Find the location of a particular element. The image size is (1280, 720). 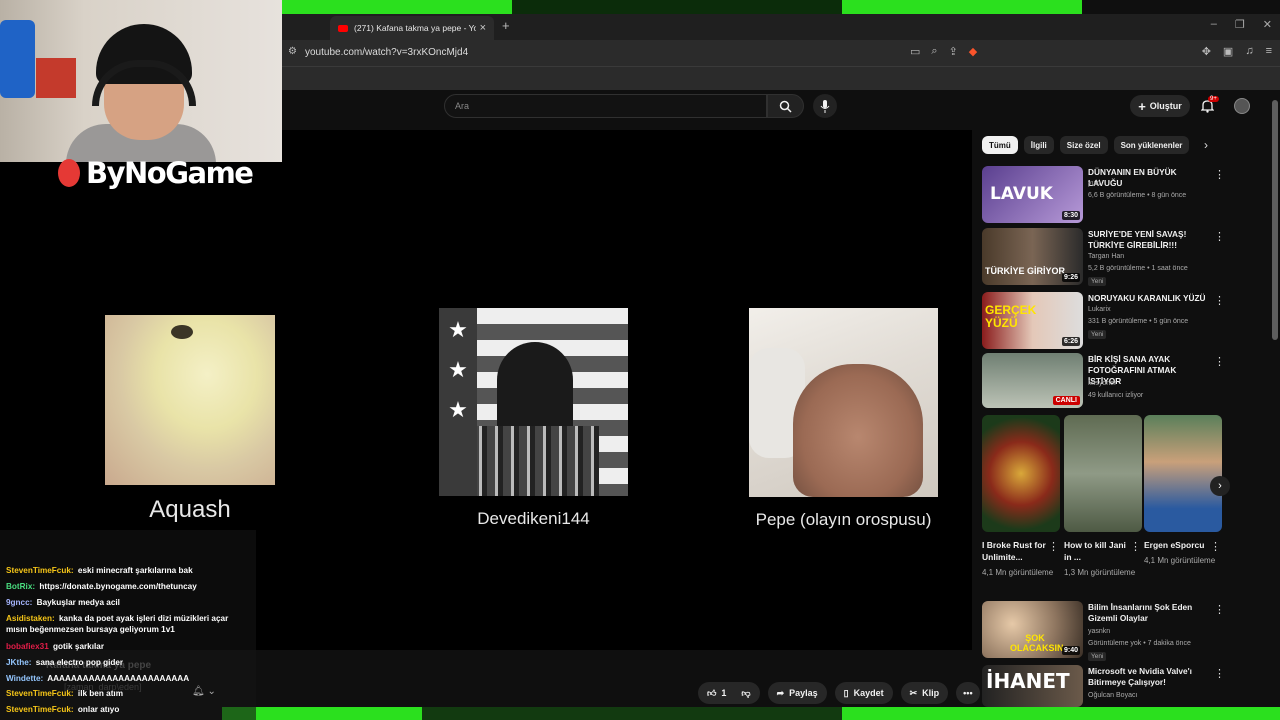

video-thumbnail: LAVUK 8:30 is located at coordinates (1032, 194).